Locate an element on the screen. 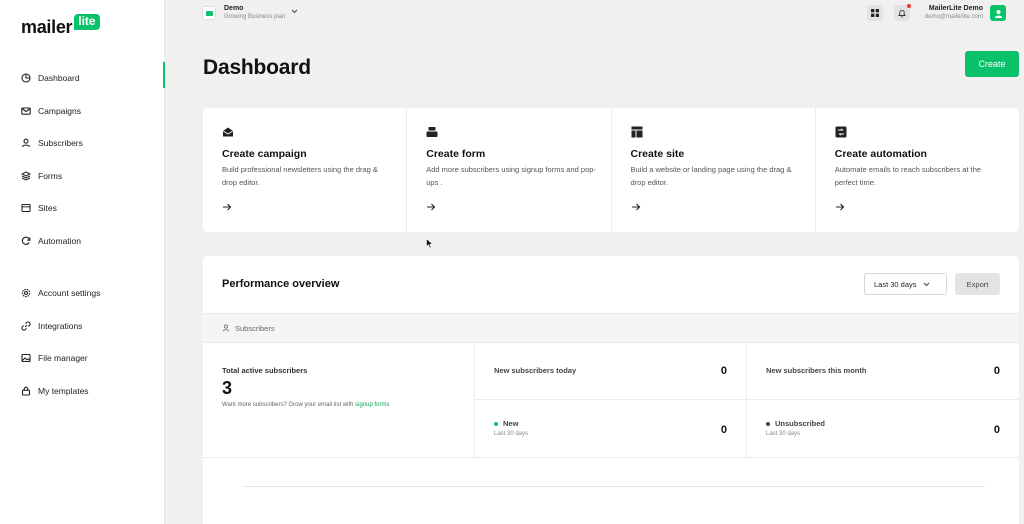 The height and width of the screenshot is (524, 1024). mouse-cursor-icon is located at coordinates (429, 243).